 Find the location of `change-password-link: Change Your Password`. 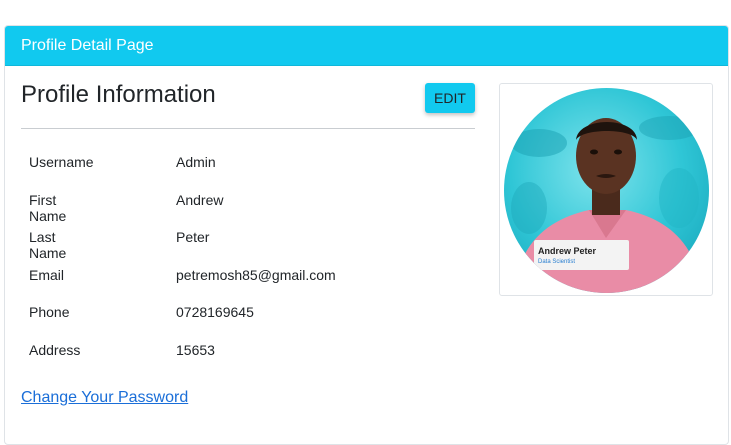

change-password-link: Change Your Password is located at coordinates (104, 398).